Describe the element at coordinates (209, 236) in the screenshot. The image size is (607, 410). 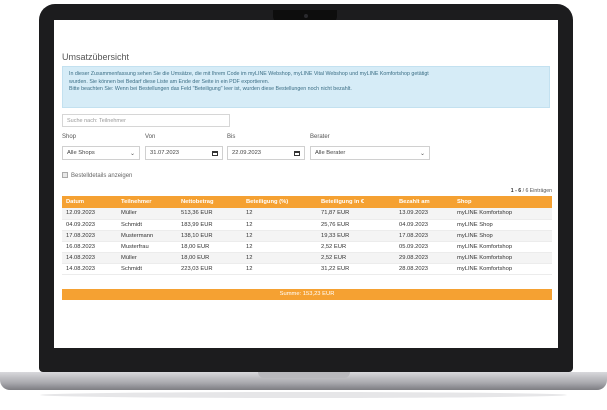
I see `cell-net: 138,10 EUR` at that location.